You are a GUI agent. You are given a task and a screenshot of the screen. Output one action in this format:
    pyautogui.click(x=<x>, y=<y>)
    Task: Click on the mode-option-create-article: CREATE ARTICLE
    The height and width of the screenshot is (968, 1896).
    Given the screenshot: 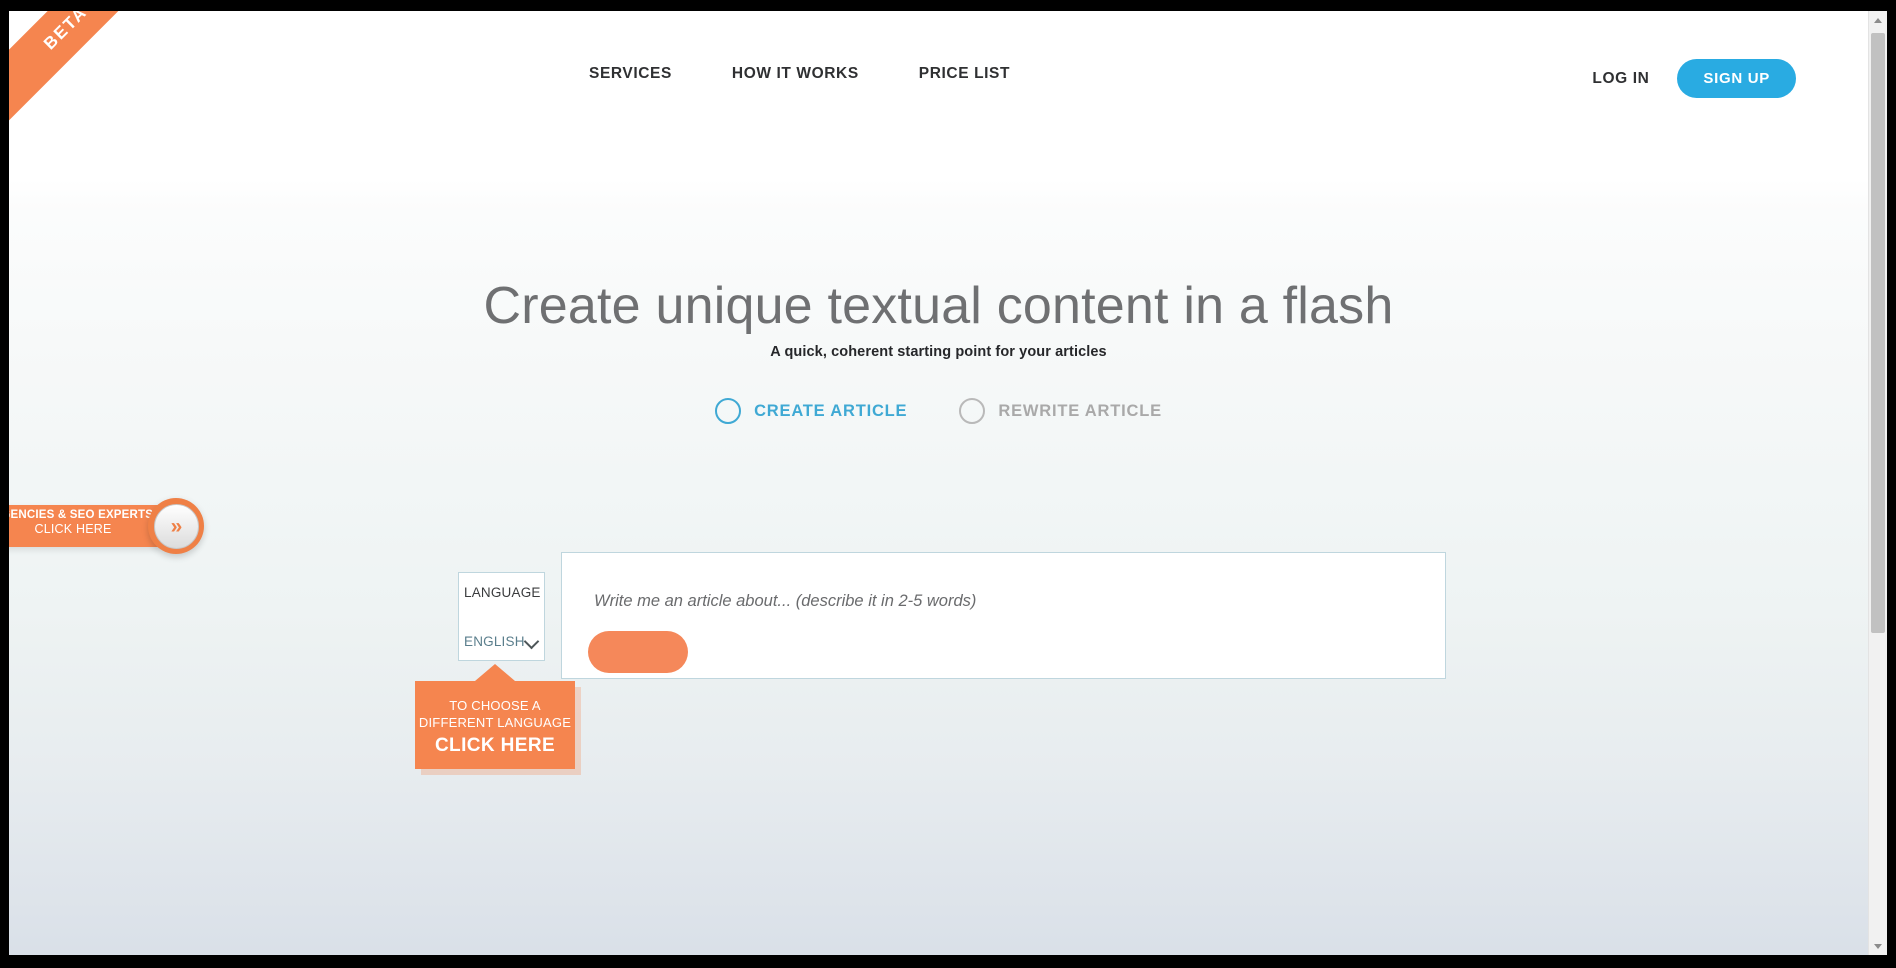 What is the action you would take?
    pyautogui.click(x=811, y=411)
    